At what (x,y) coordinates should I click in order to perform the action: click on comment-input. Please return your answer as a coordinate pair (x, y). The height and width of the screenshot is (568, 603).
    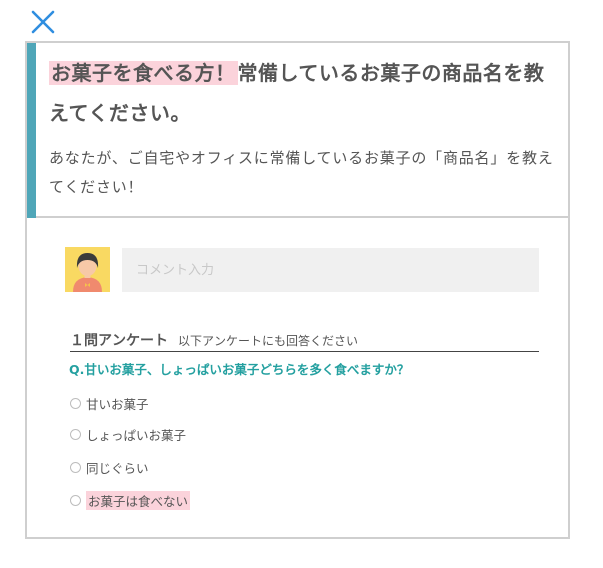
    Looking at the image, I should click on (330, 270).